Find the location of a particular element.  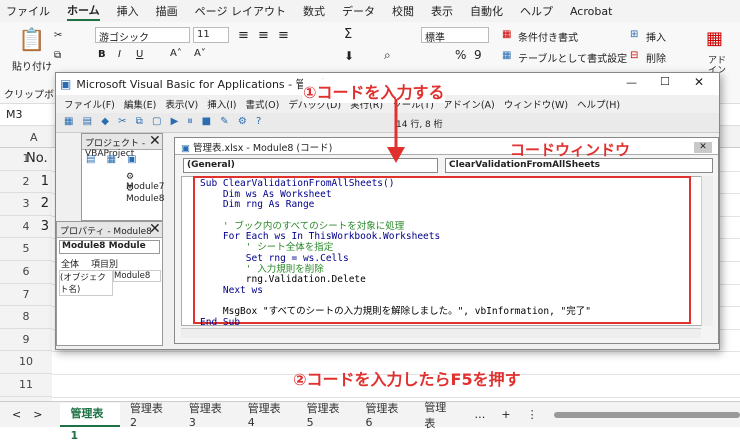

horizontal-scrollbar is located at coordinates (646, 414).